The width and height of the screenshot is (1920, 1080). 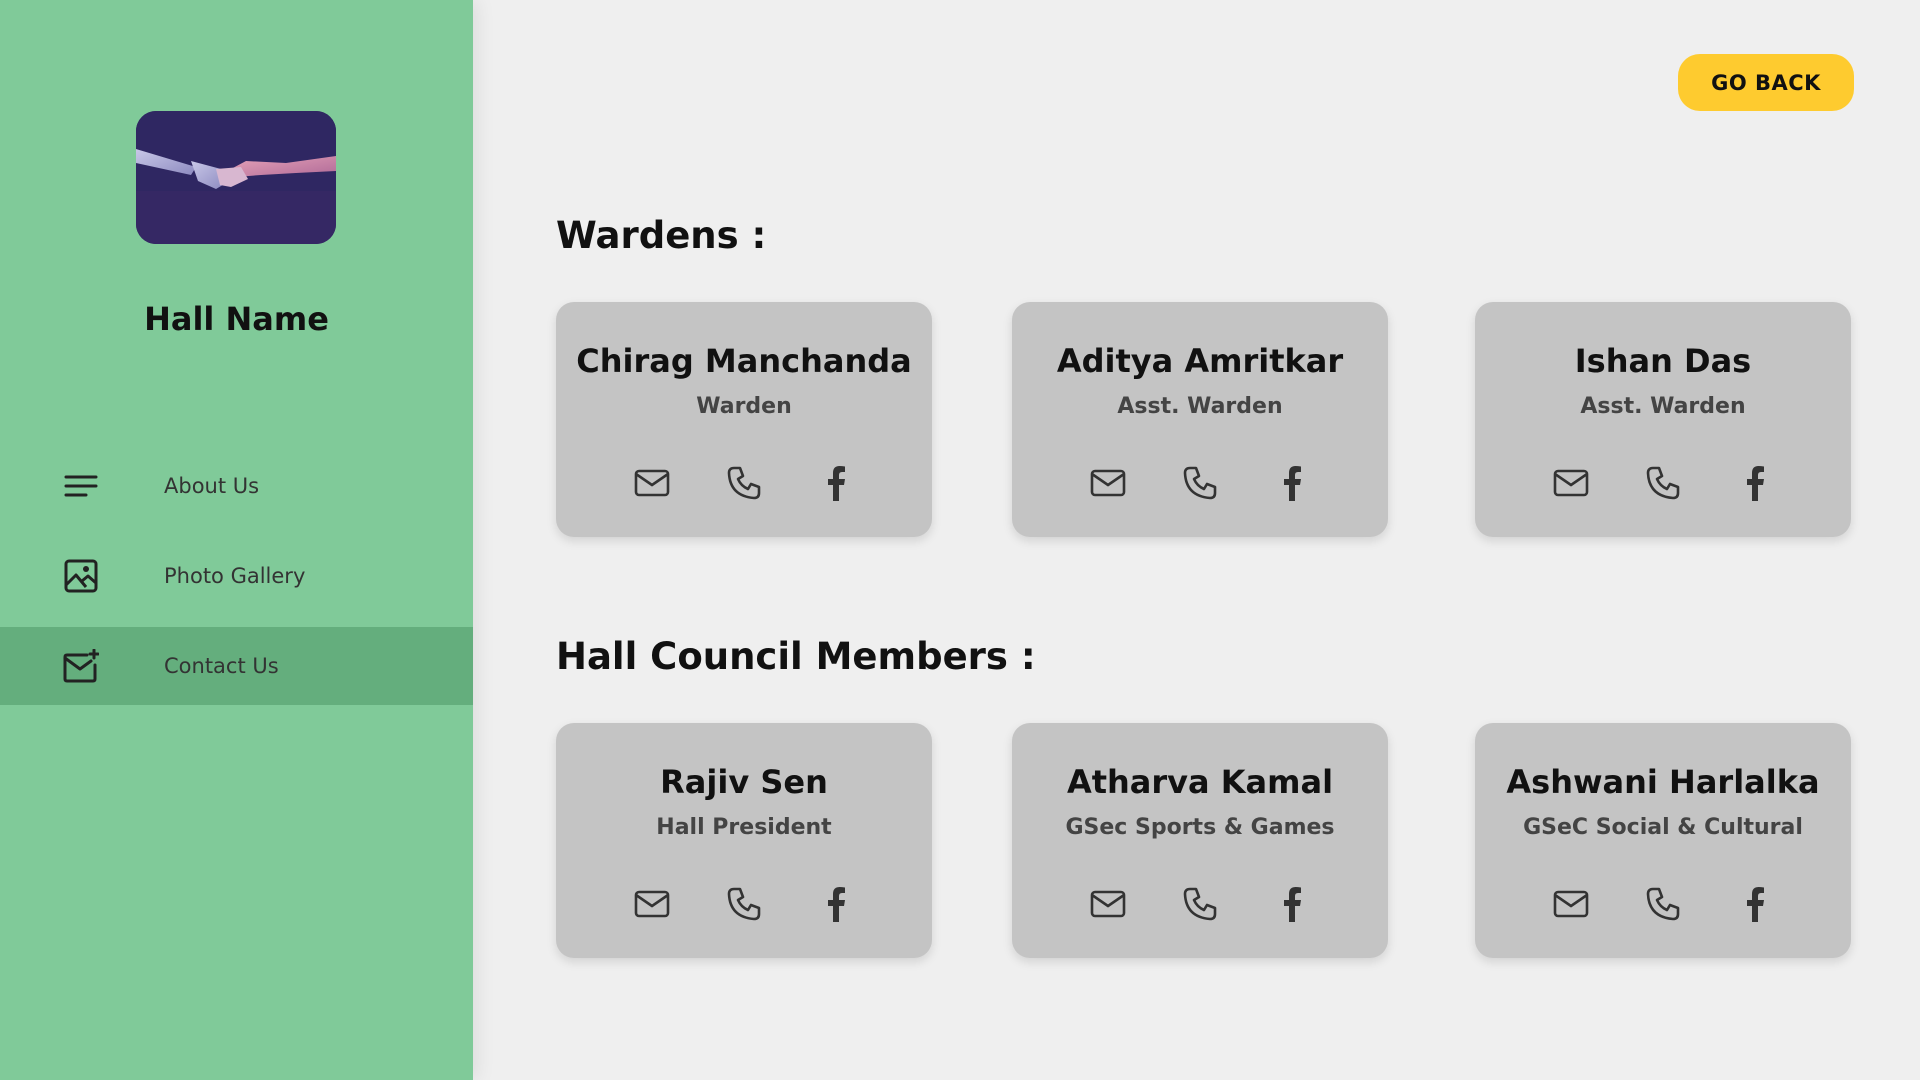 I want to click on hall-name: Hall Name, so click(x=236, y=319).